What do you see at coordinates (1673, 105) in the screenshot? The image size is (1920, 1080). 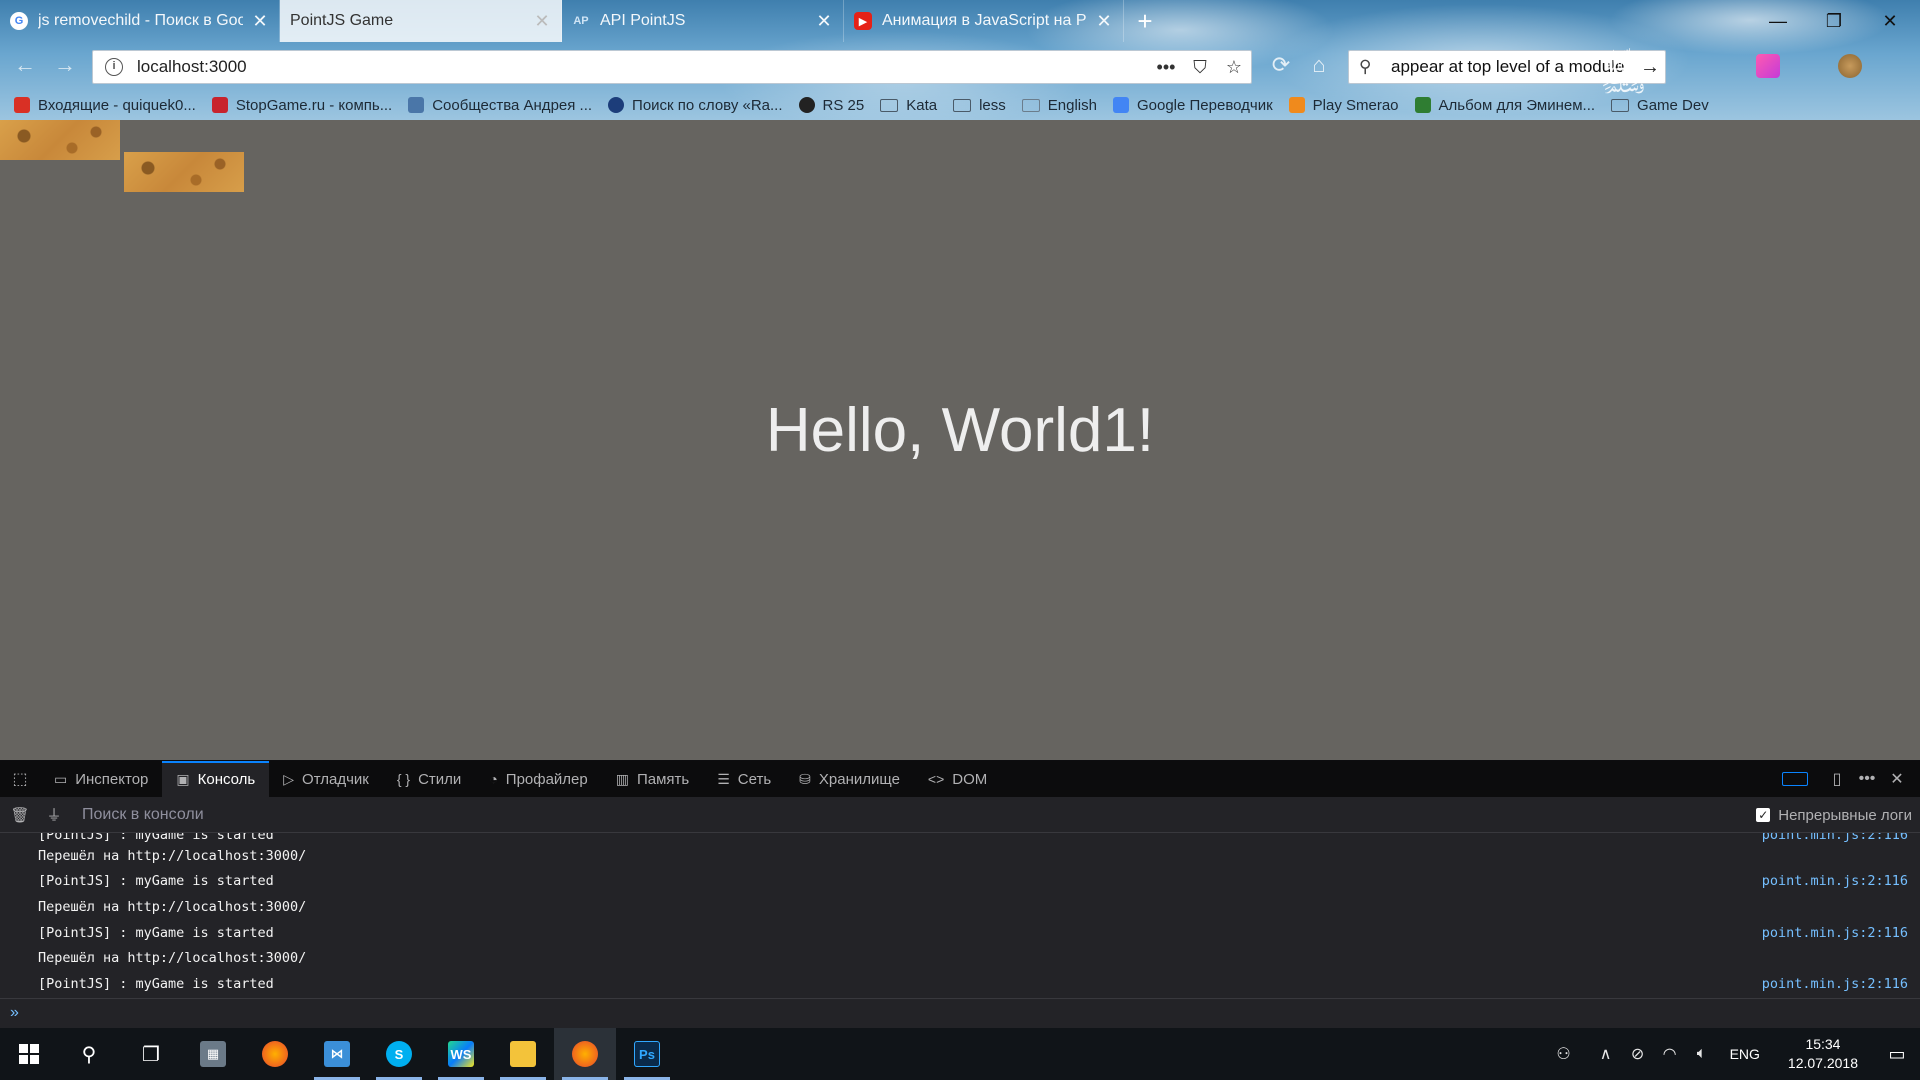 I see `bookmark-label: Game Dev` at bounding box center [1673, 105].